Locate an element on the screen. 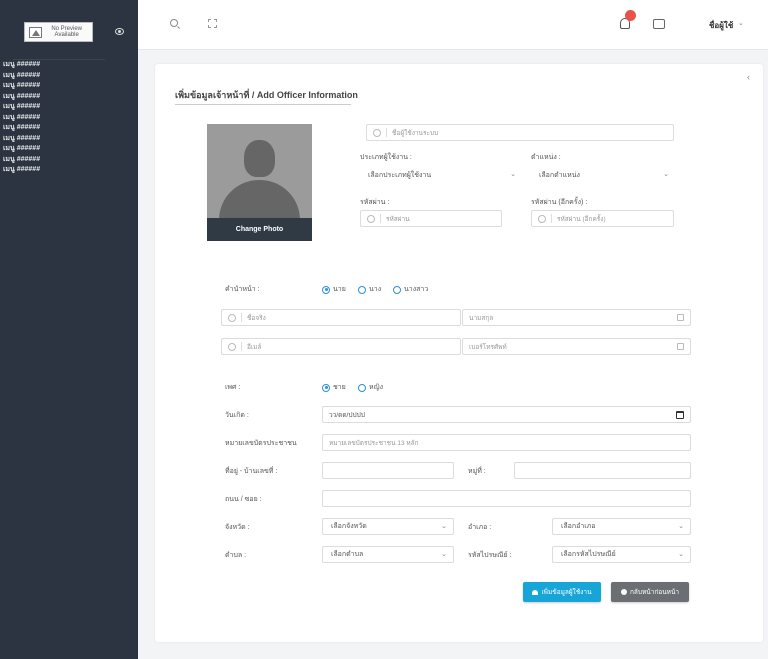  search-icon is located at coordinates (174, 23).